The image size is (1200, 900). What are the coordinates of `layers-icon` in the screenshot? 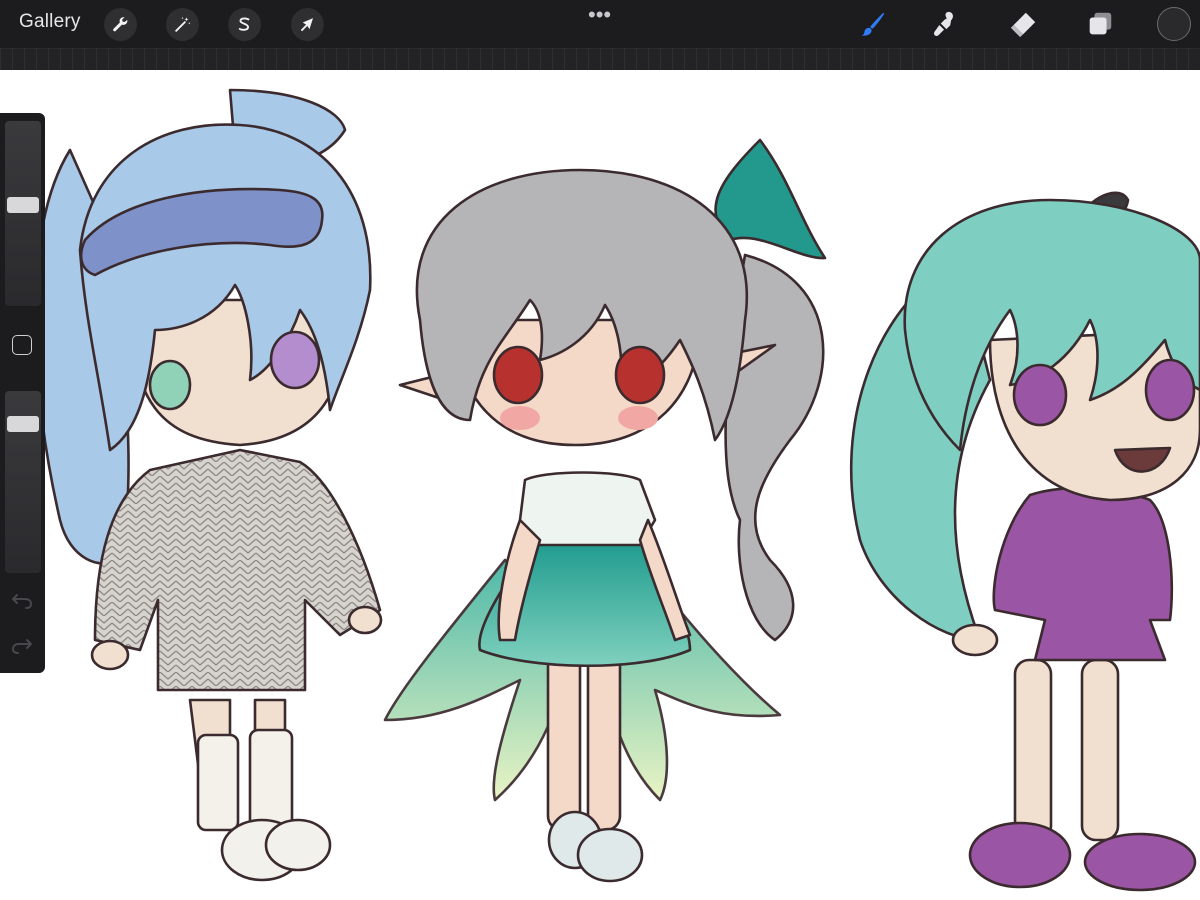 It's located at (1100, 23).